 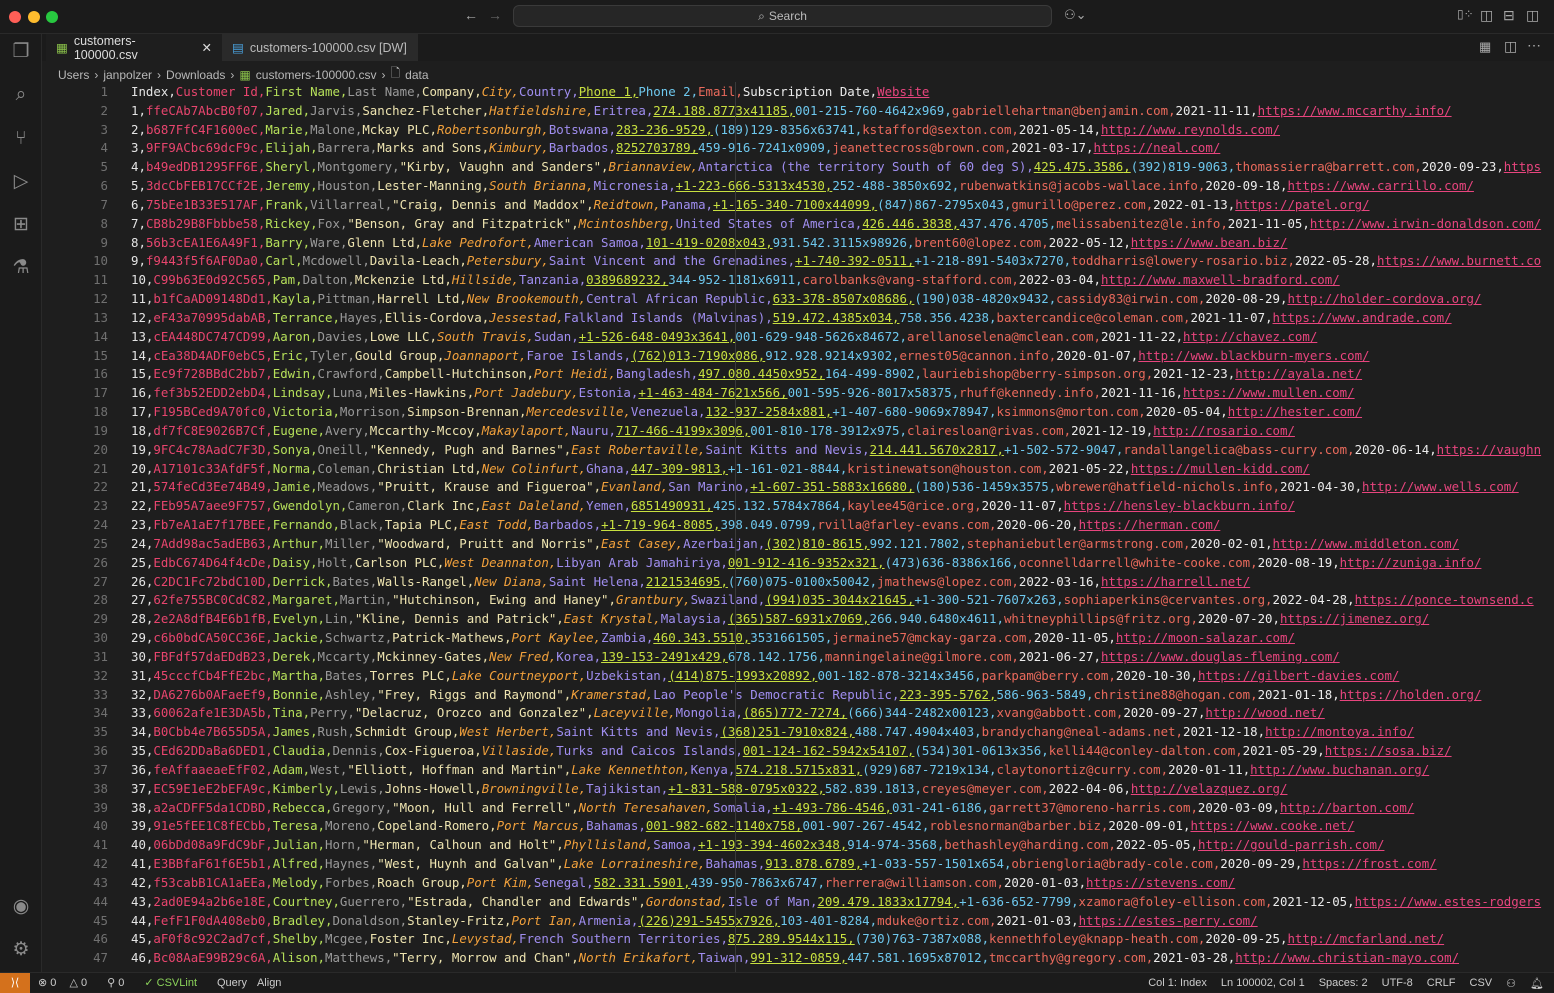 What do you see at coordinates (1511, 983) in the screenshot?
I see `copilot-icon: ⚇` at bounding box center [1511, 983].